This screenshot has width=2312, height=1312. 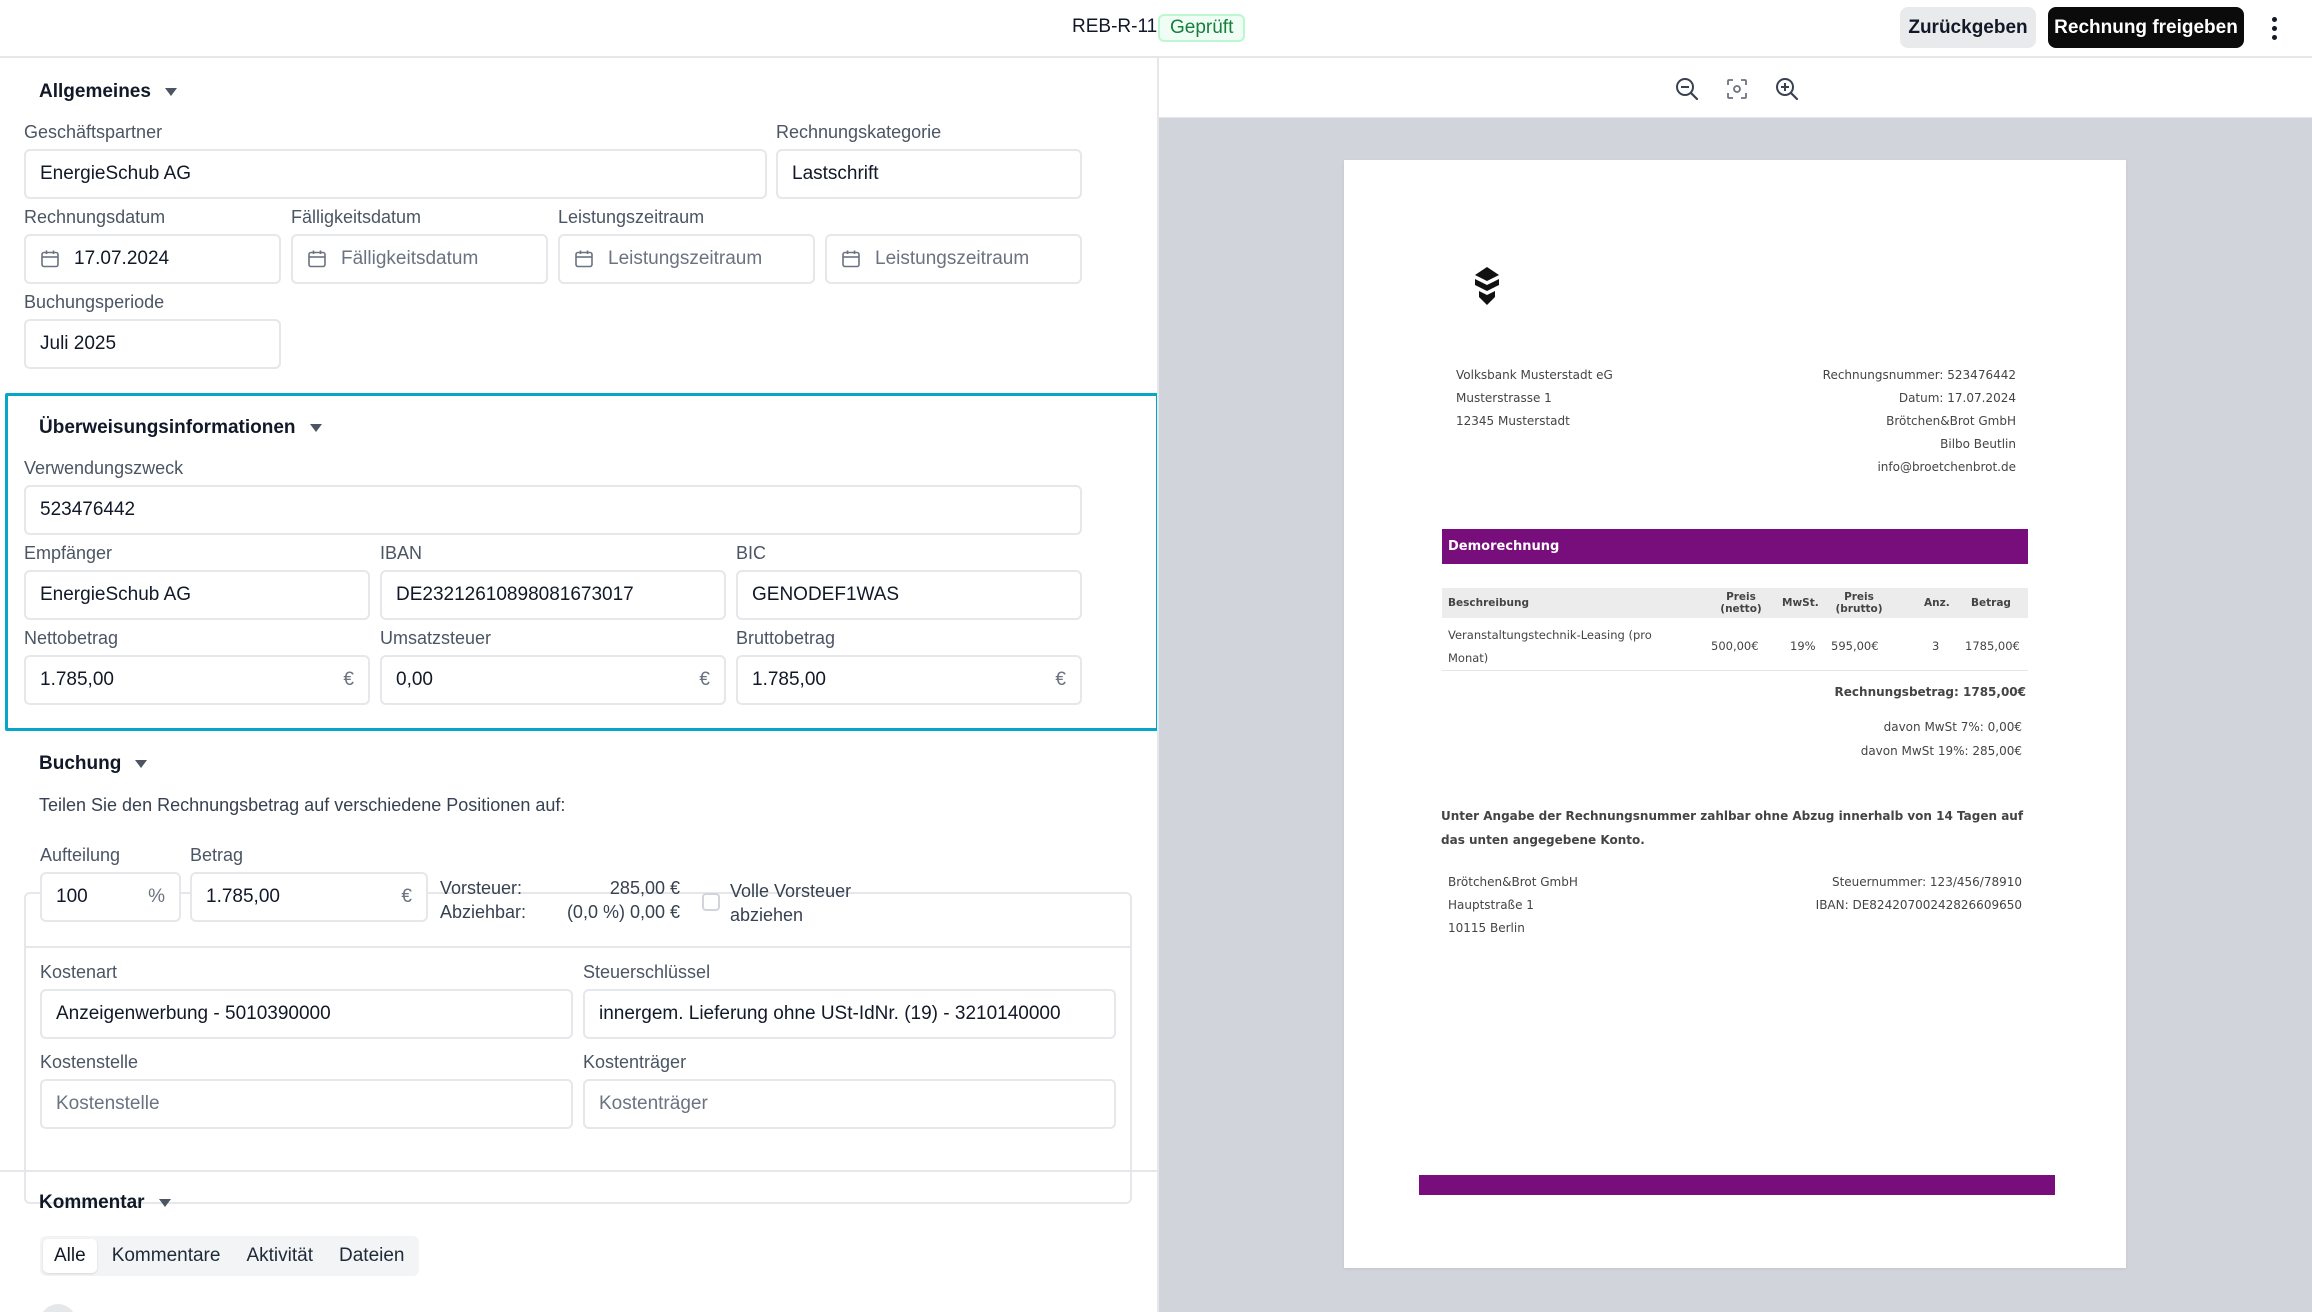 What do you see at coordinates (859, 132) in the screenshot?
I see `category-label: Rechnungskategorie` at bounding box center [859, 132].